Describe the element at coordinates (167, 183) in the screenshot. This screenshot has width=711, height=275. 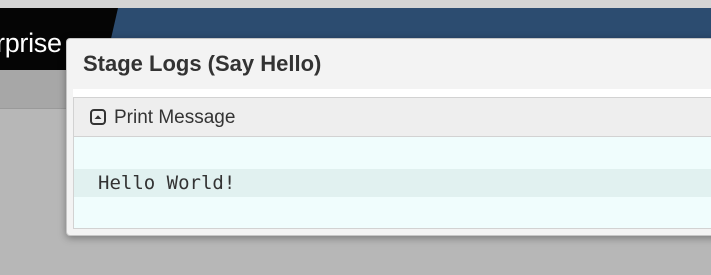
I see `log-line-text: Hello World!` at that location.